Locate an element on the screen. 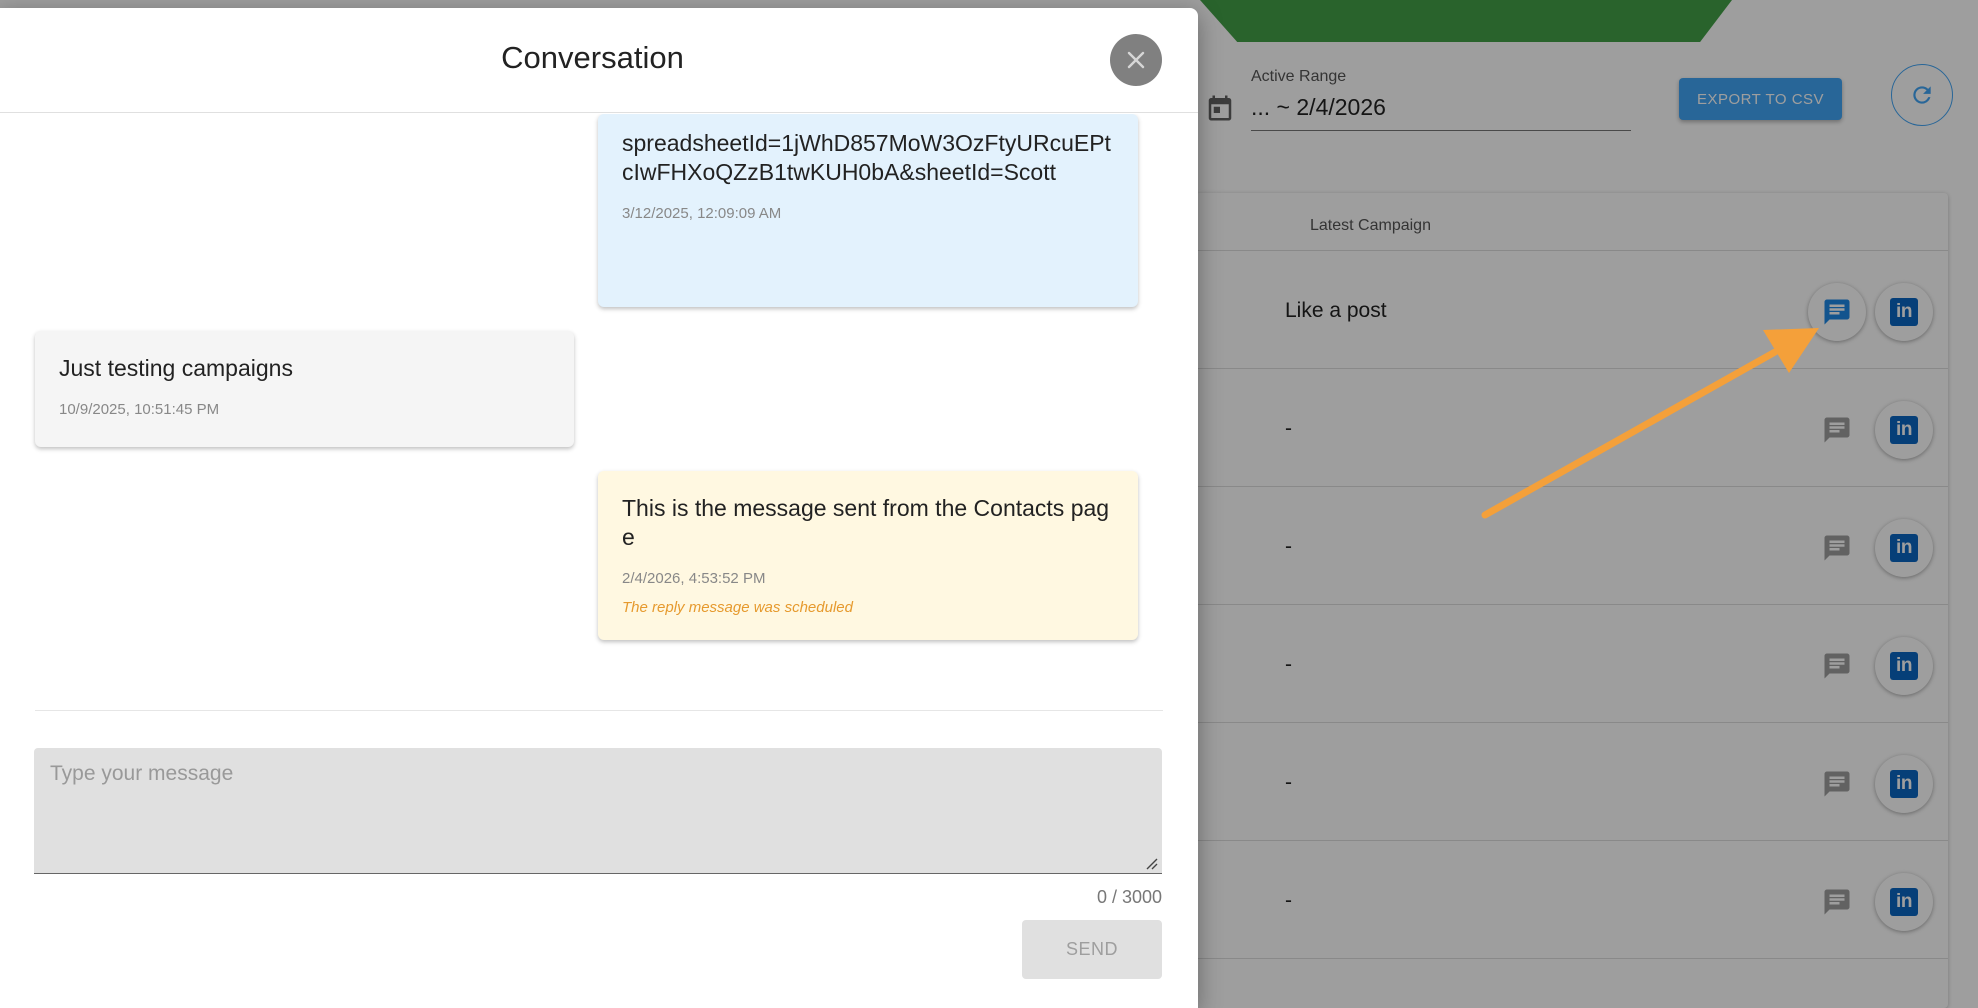  message-input is located at coordinates (598, 811).